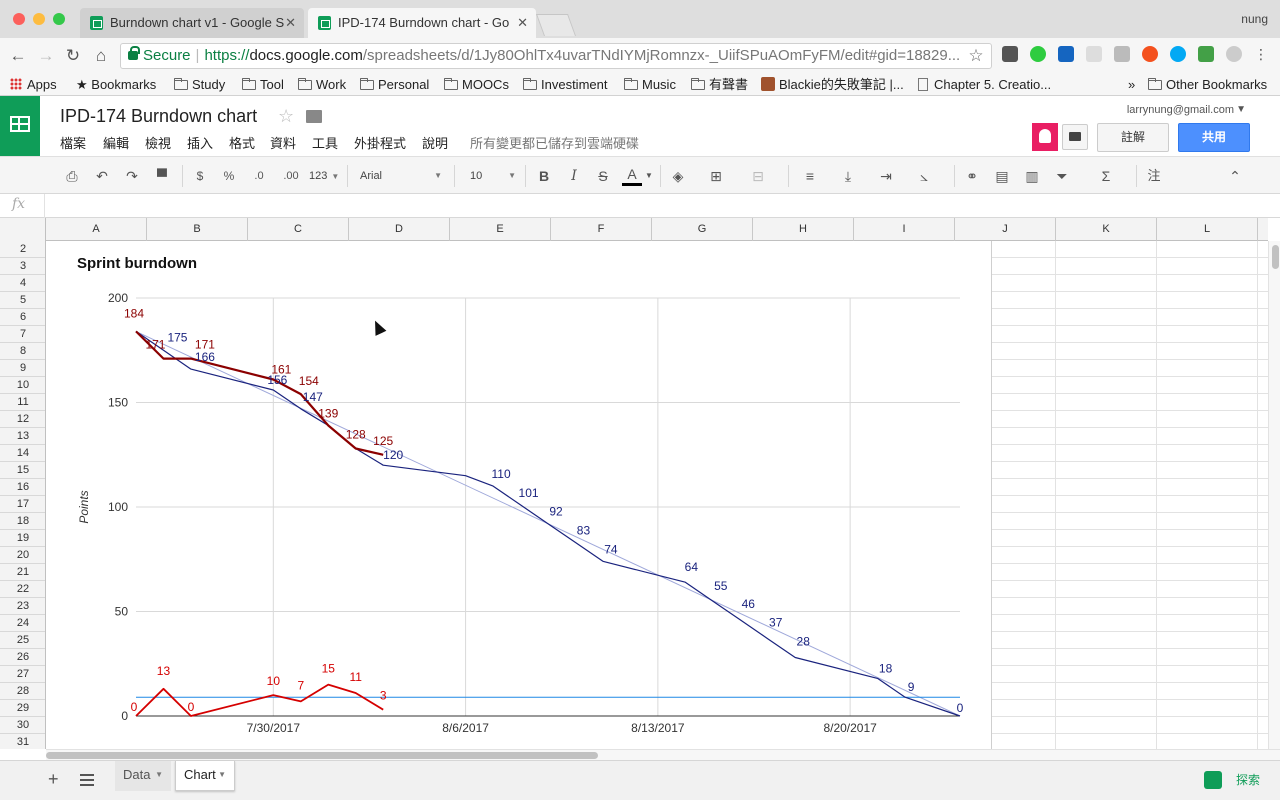  Describe the element at coordinates (286, 116) in the screenshot. I see `star-icon: ☆` at that location.